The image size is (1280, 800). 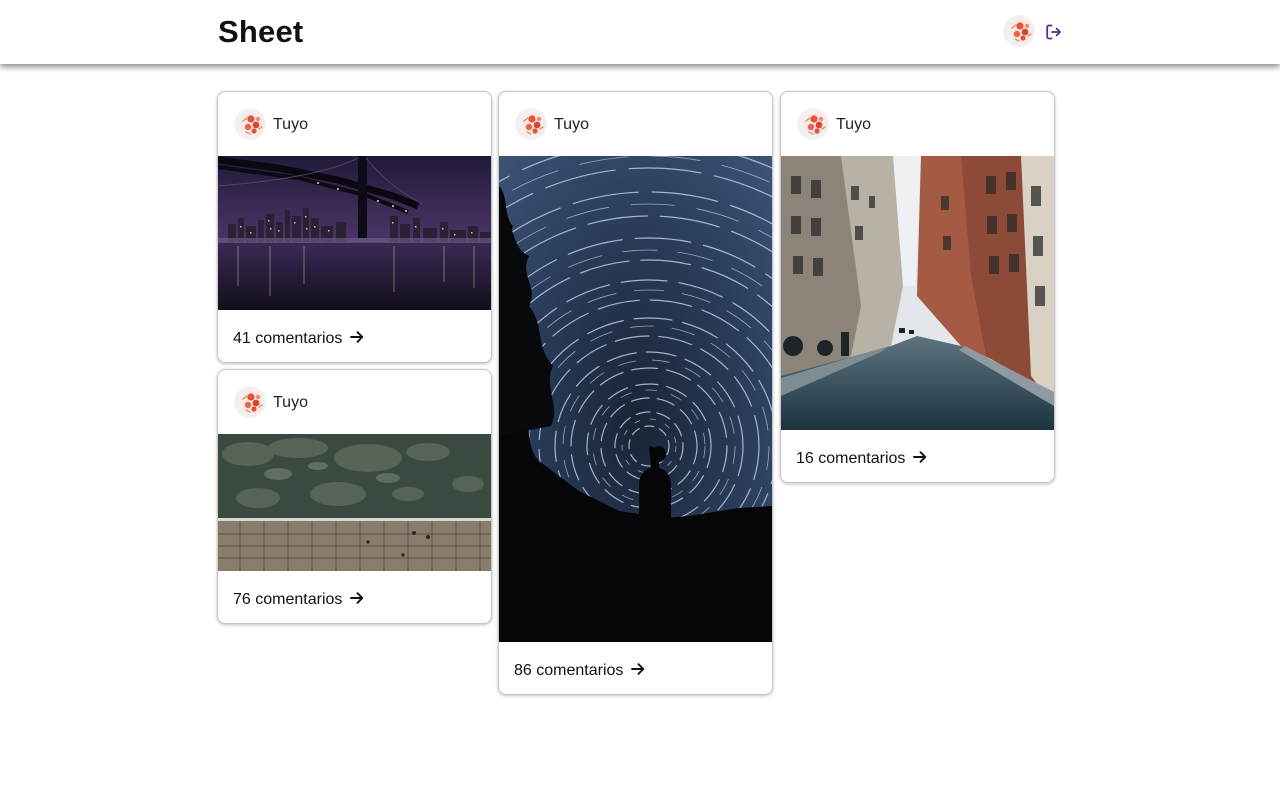 I want to click on aerial-pier-photo, so click(x=354, y=502).